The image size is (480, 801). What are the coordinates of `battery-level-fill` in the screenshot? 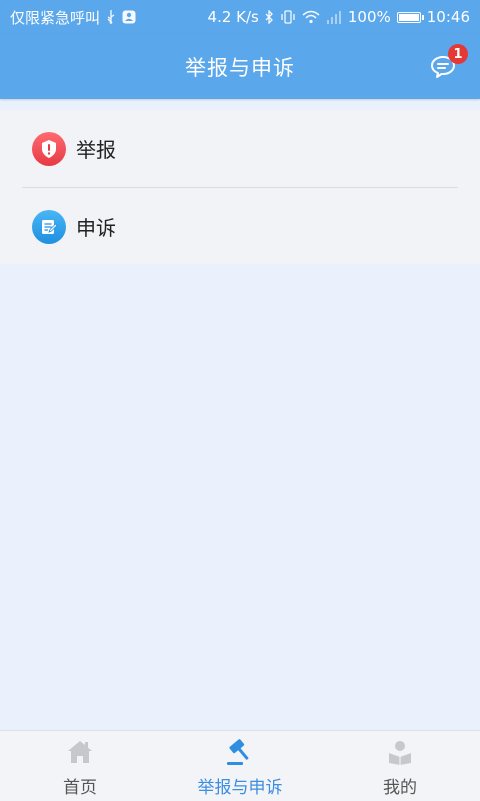 It's located at (408, 17).